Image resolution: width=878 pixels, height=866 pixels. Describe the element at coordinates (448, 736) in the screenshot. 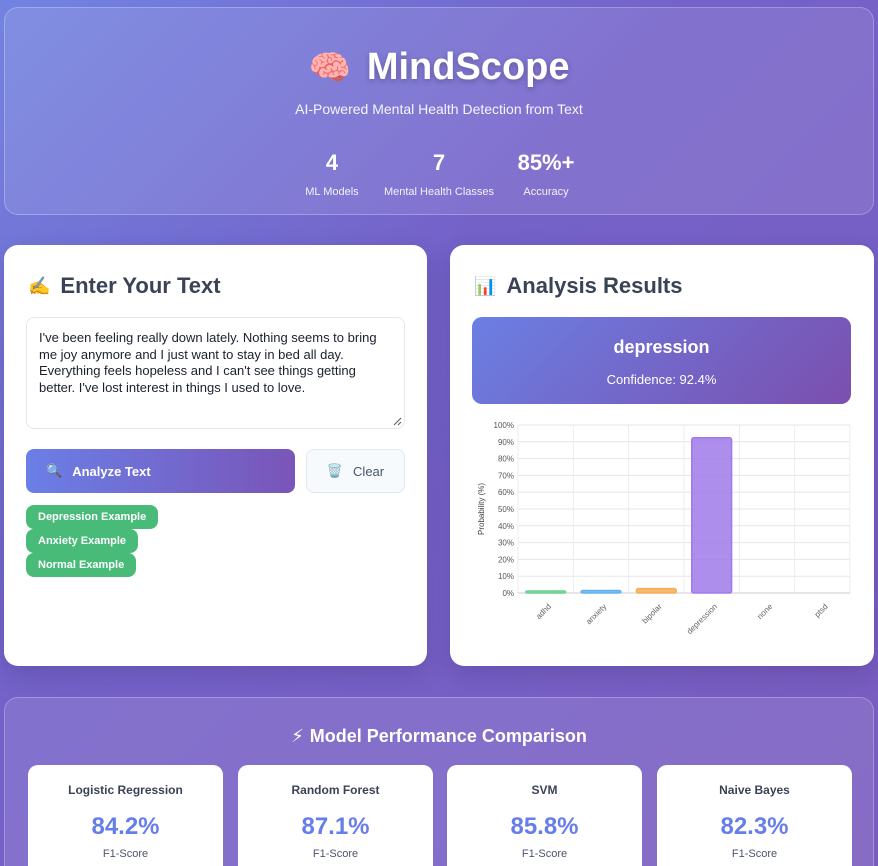

I see `performance-title-text: Model Performance Comparison` at that location.